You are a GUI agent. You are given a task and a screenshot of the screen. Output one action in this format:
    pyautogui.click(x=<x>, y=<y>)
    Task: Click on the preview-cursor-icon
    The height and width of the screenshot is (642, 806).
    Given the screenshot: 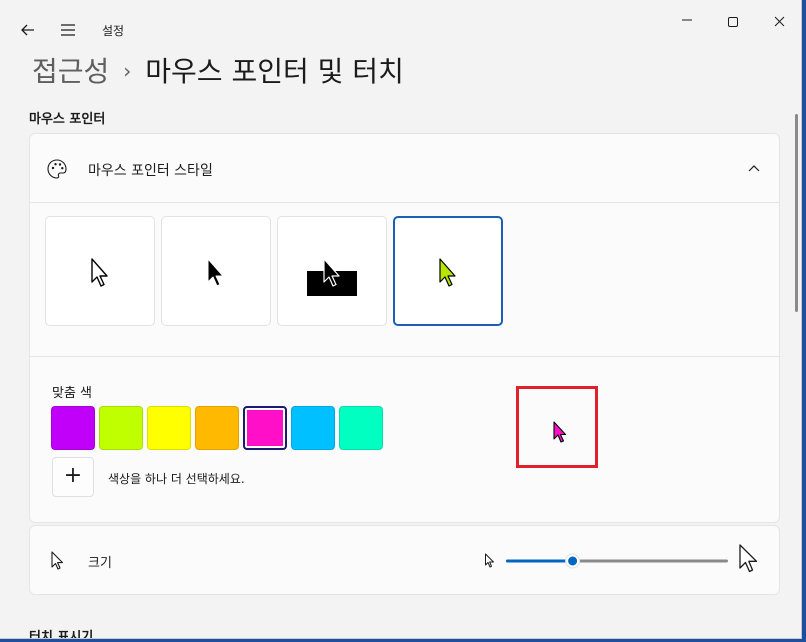 What is the action you would take?
    pyautogui.click(x=560, y=432)
    